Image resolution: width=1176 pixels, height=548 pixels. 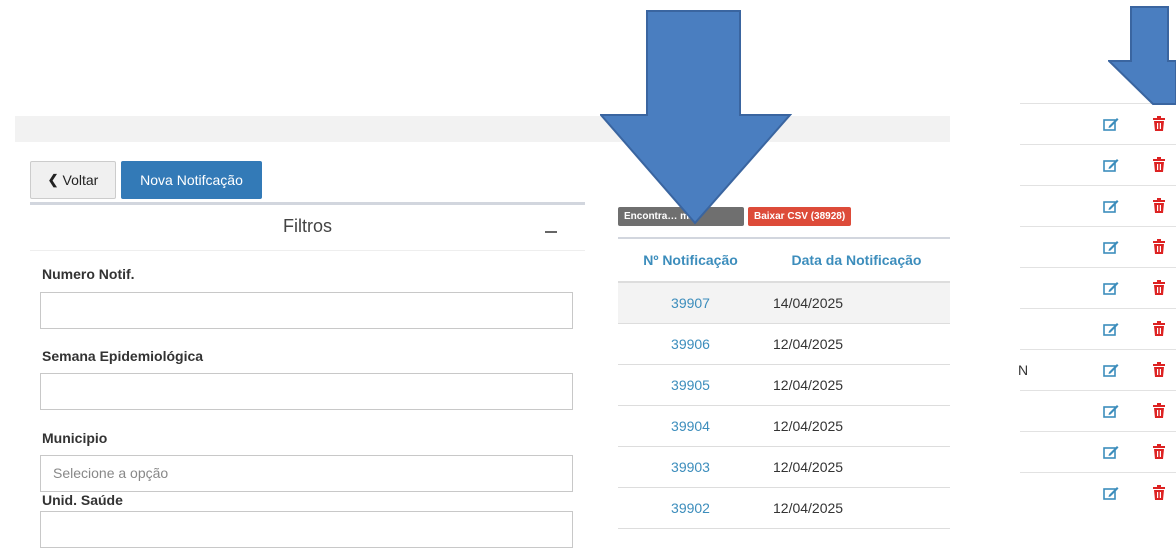 What do you see at coordinates (80, 180) in the screenshot?
I see `back-button-label: Voltar` at bounding box center [80, 180].